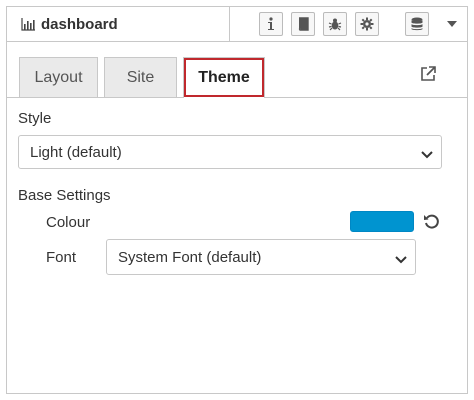 The height and width of the screenshot is (400, 474). What do you see at coordinates (190, 257) in the screenshot?
I see `font-select-value: System Font (default)` at bounding box center [190, 257].